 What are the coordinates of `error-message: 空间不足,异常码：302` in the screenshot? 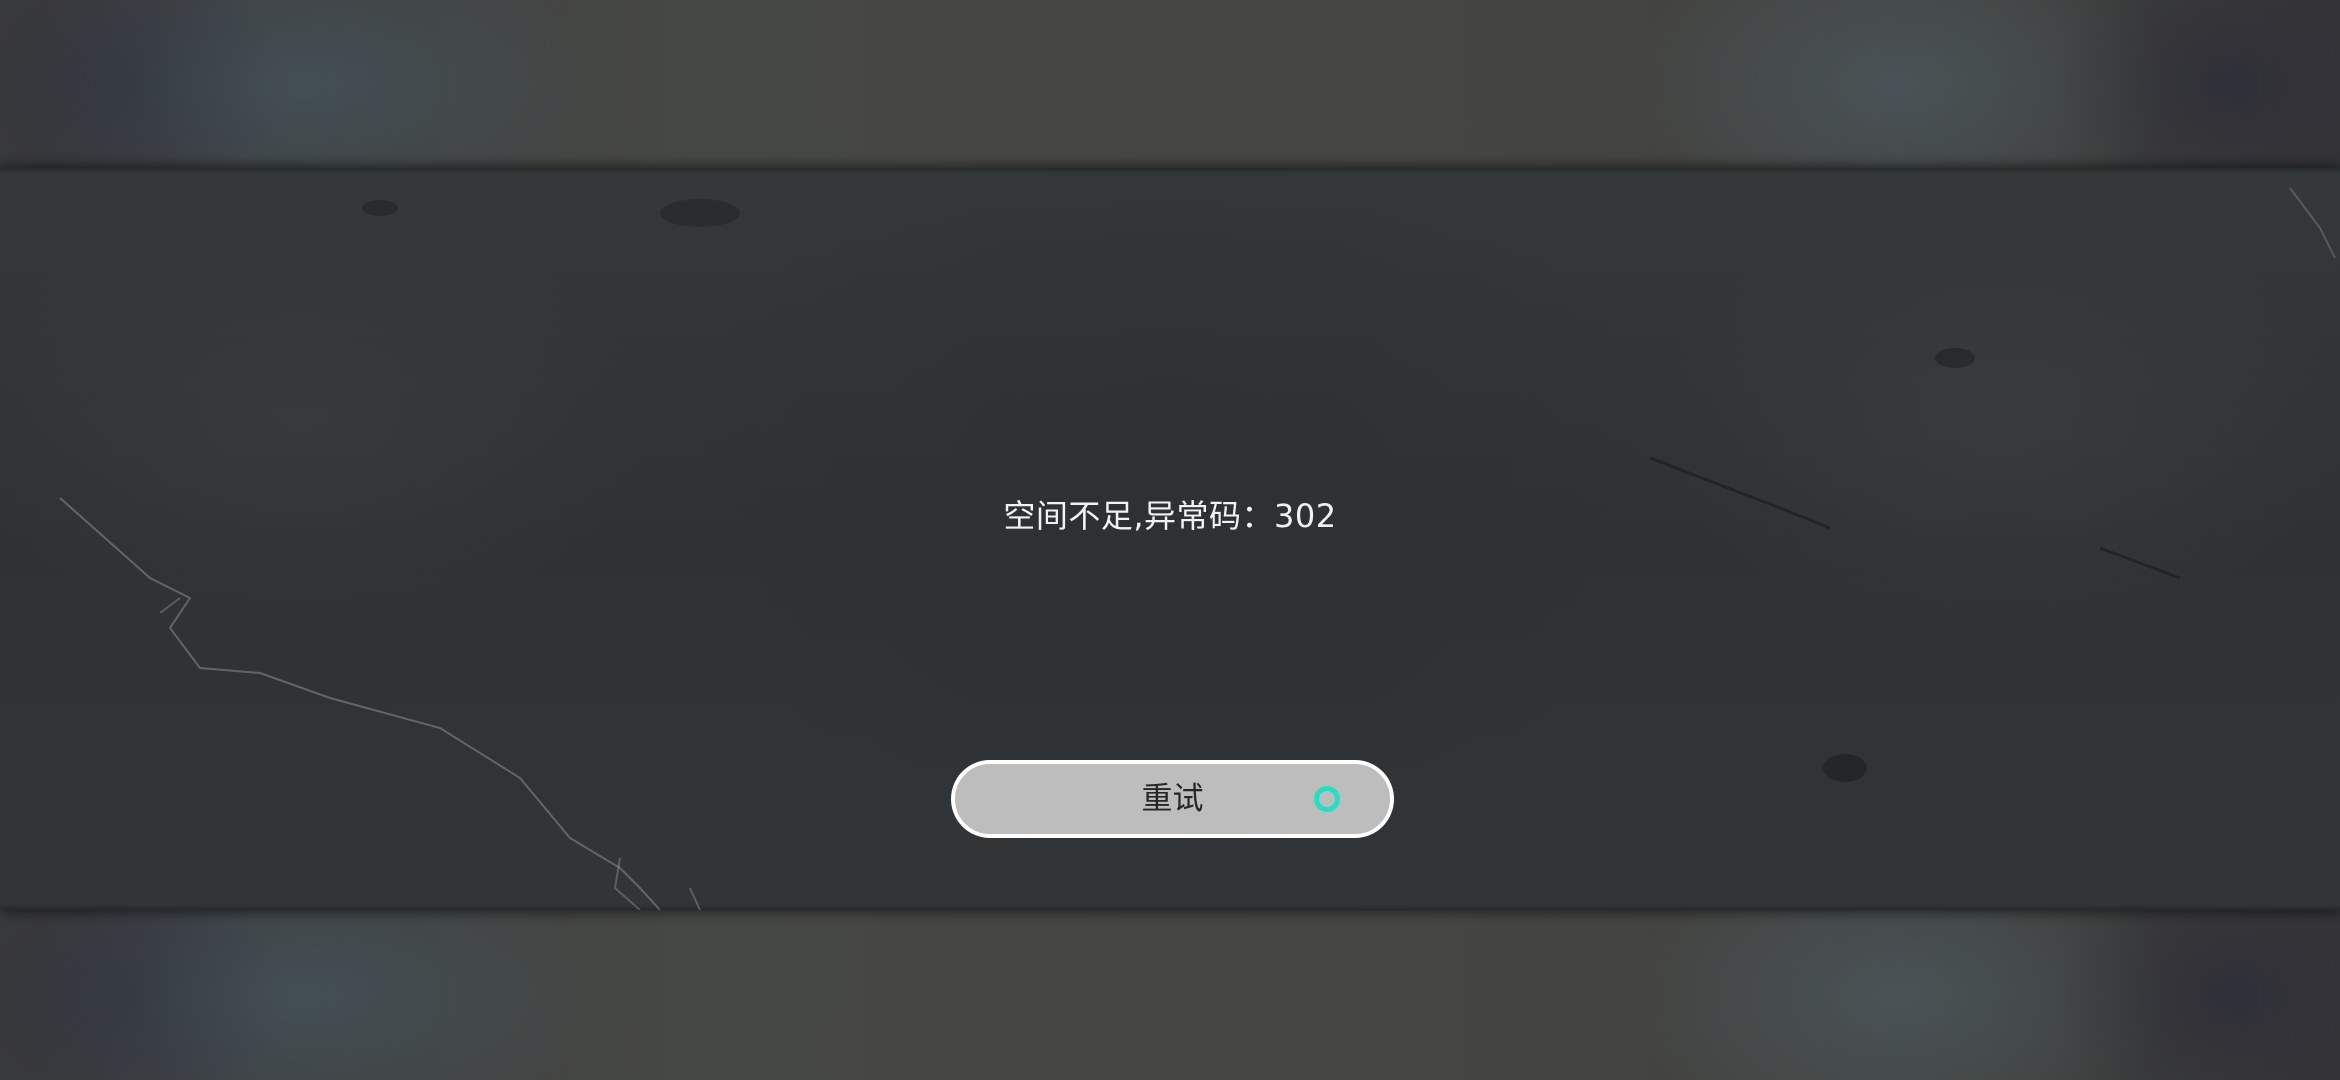 It's located at (1170, 516).